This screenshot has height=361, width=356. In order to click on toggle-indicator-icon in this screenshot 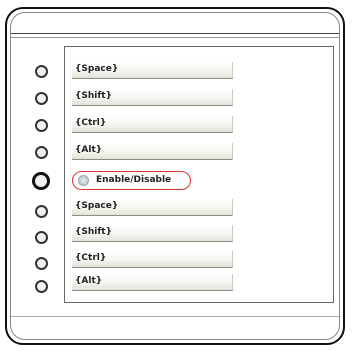, I will do `click(83, 180)`.